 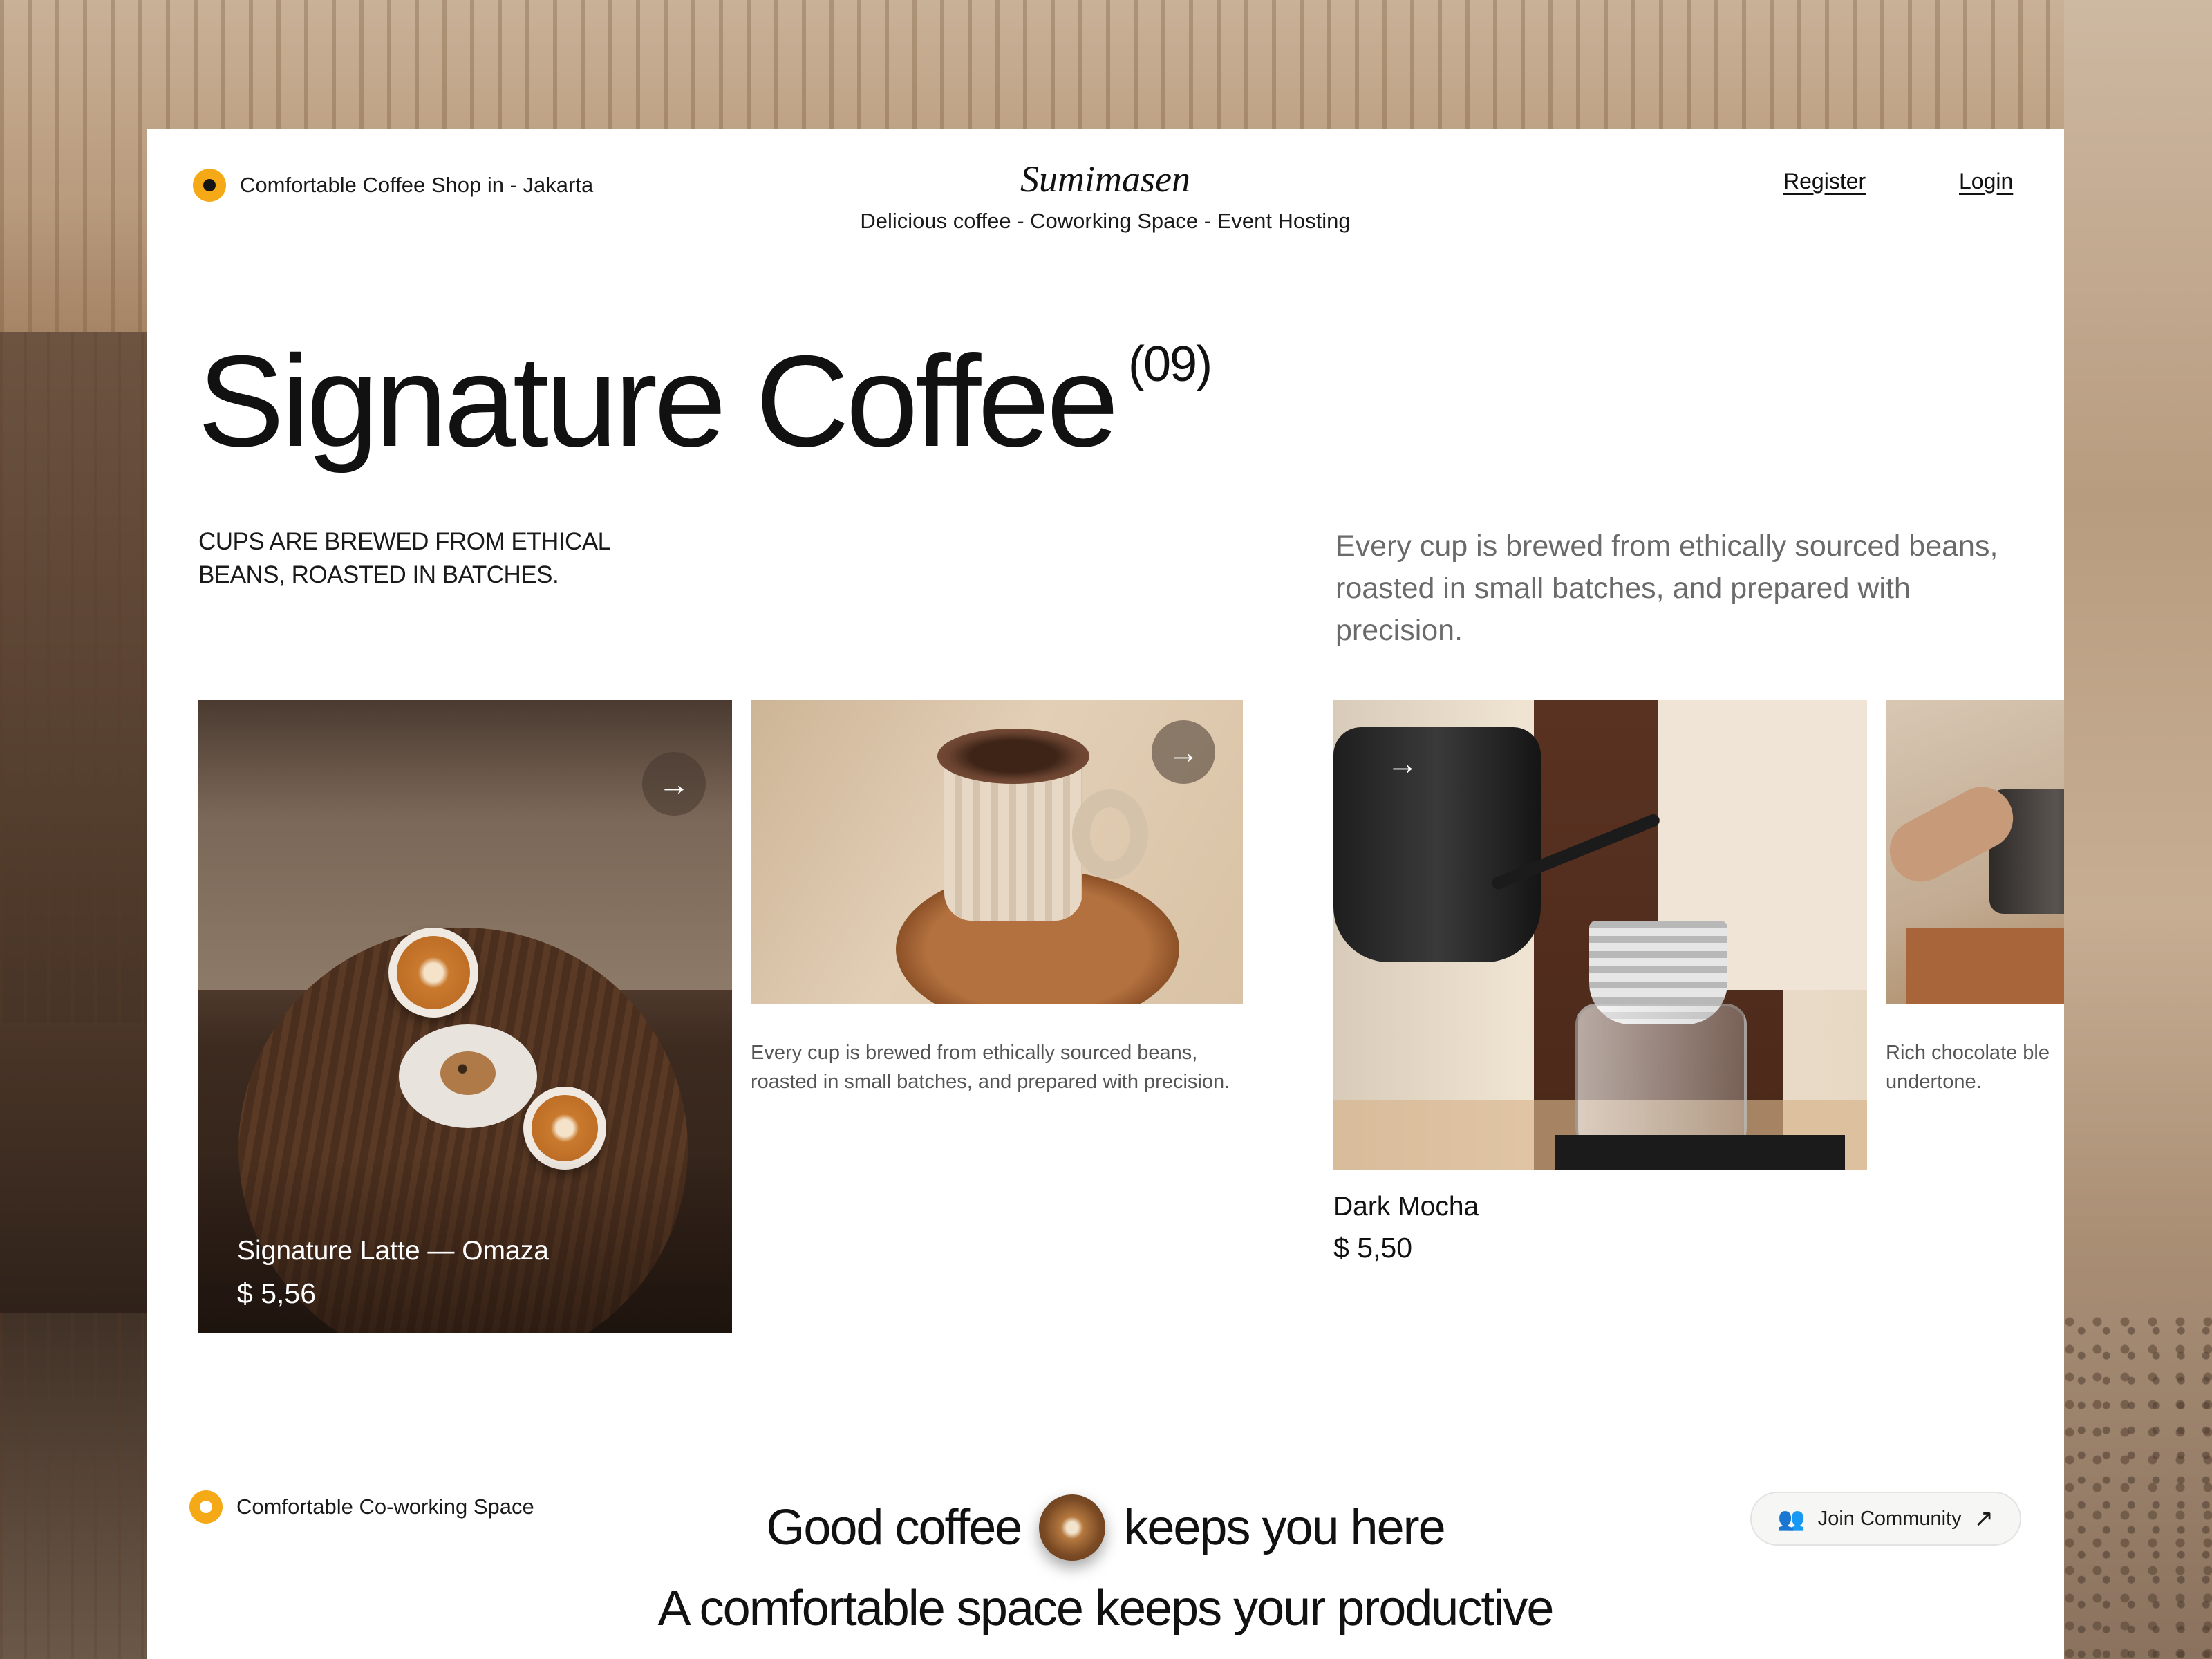 I want to click on item-count: (09), so click(x=1170, y=364).